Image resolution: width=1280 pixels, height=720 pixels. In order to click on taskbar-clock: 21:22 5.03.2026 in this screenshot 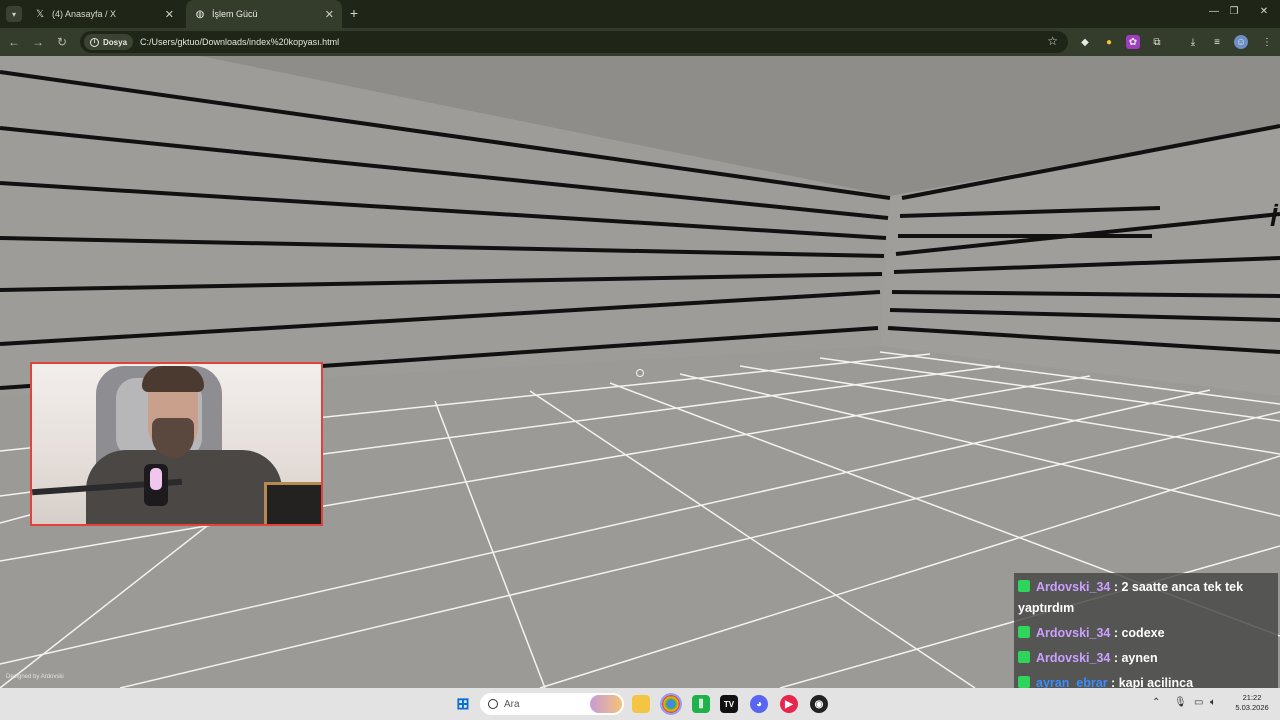, I will do `click(1252, 703)`.